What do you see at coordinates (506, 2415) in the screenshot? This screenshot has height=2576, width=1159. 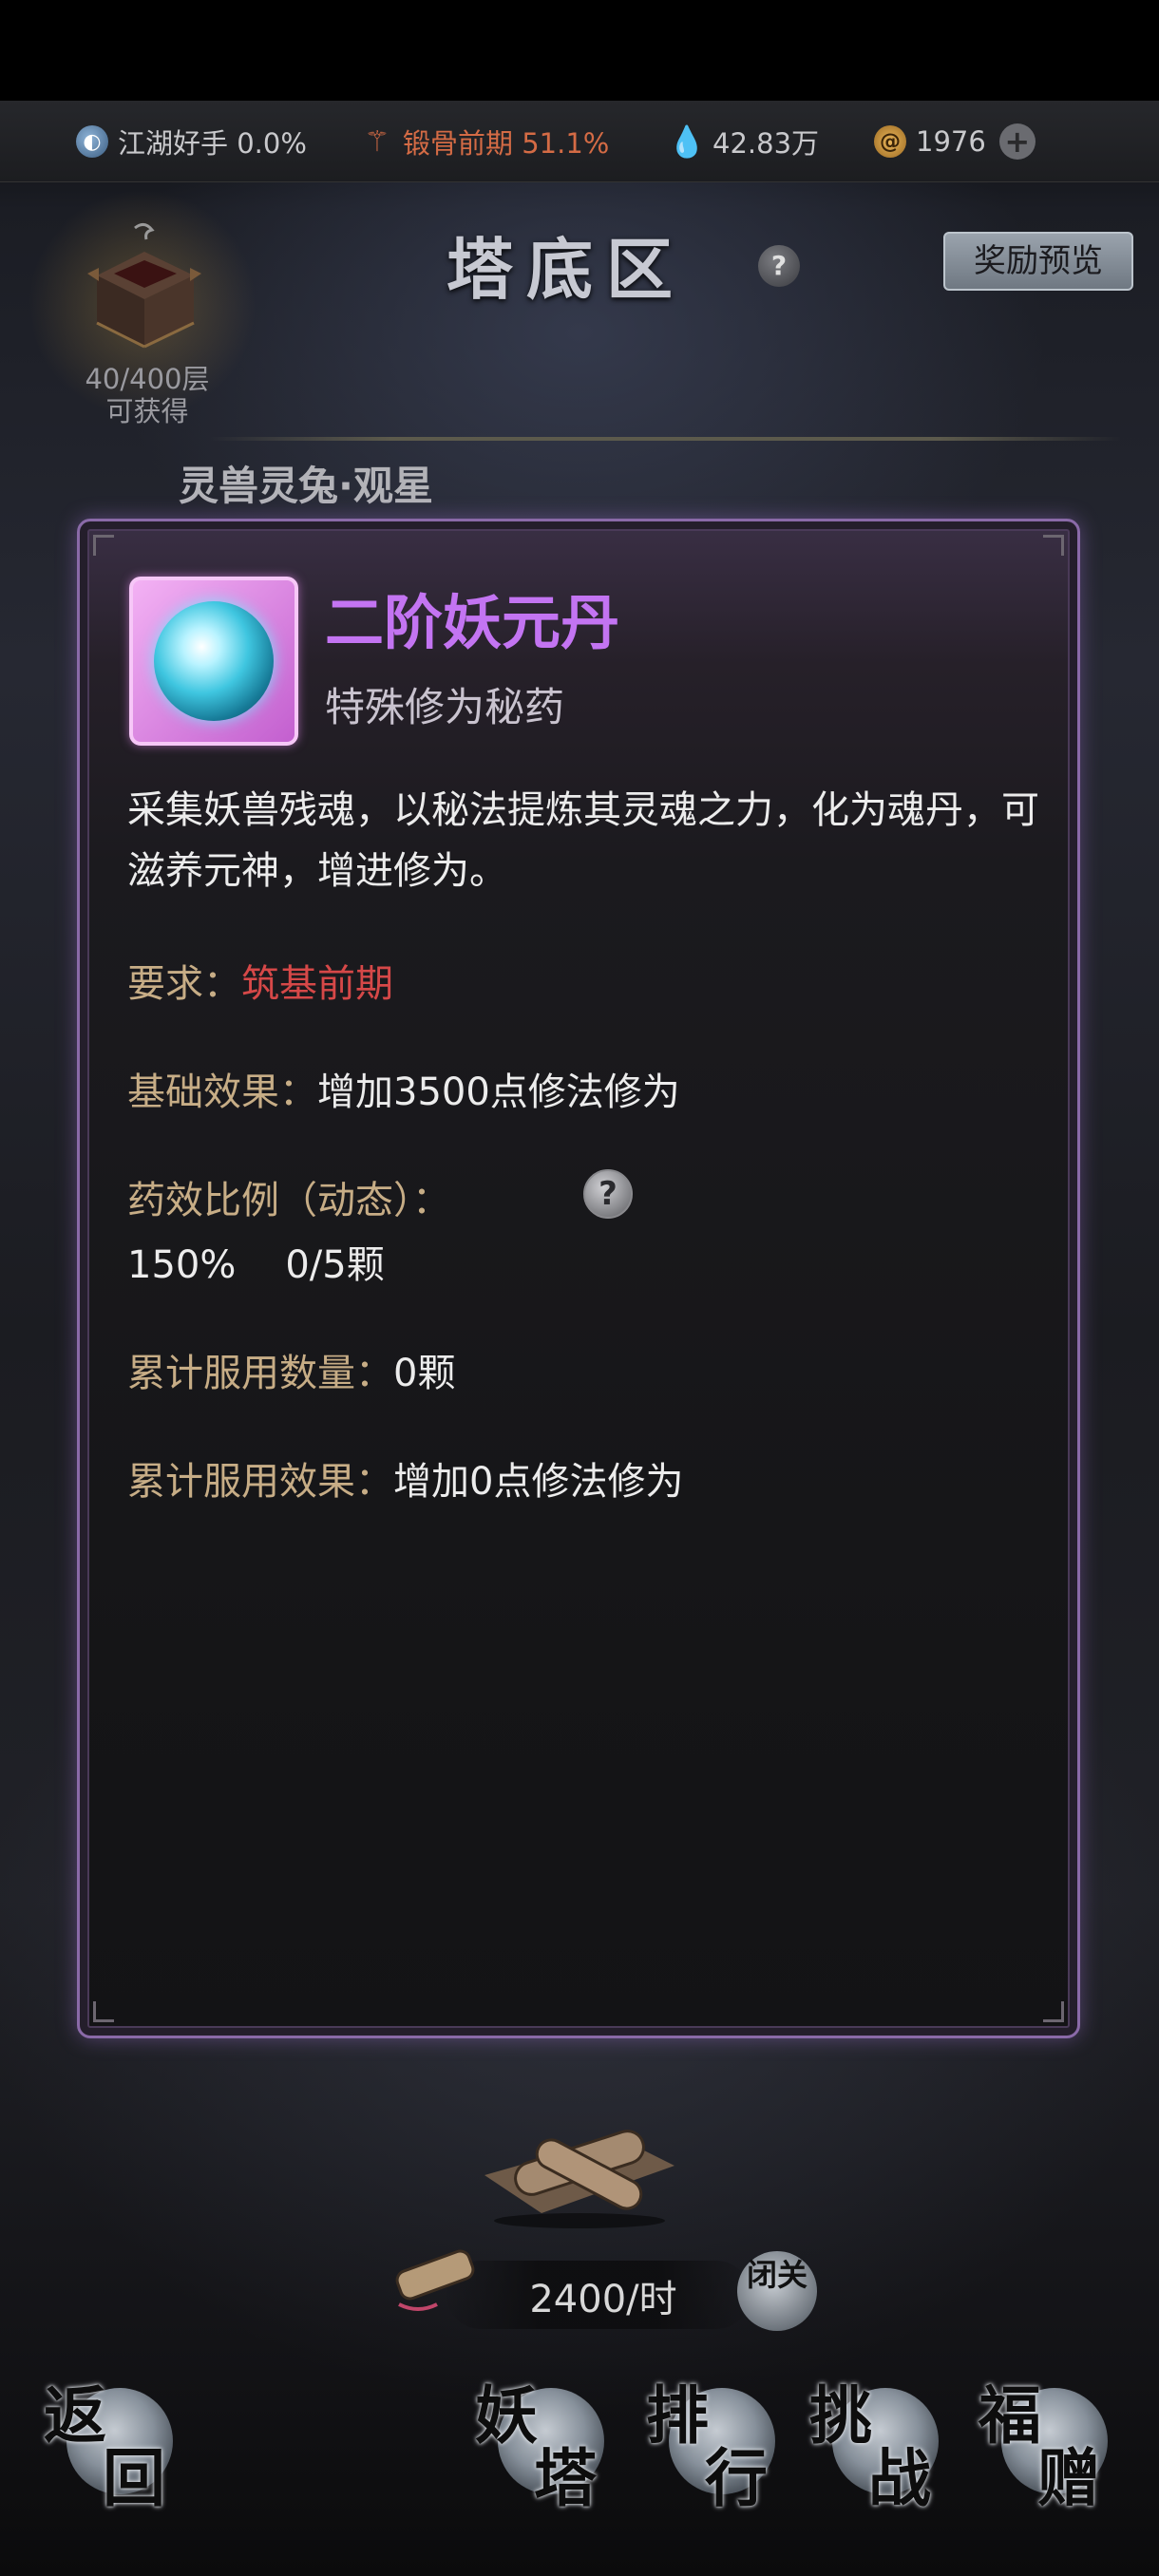 I see `tower-char-1: 妖` at bounding box center [506, 2415].